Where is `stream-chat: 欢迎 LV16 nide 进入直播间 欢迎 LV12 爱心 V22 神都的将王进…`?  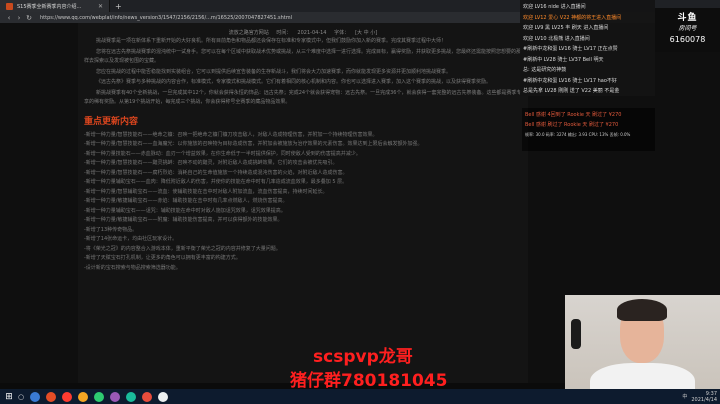
stream-chat: 欢迎 LV16 nide 进入直播间 欢迎 LV12 爱心 V22 神都的将王进… is located at coordinates (587, 48).